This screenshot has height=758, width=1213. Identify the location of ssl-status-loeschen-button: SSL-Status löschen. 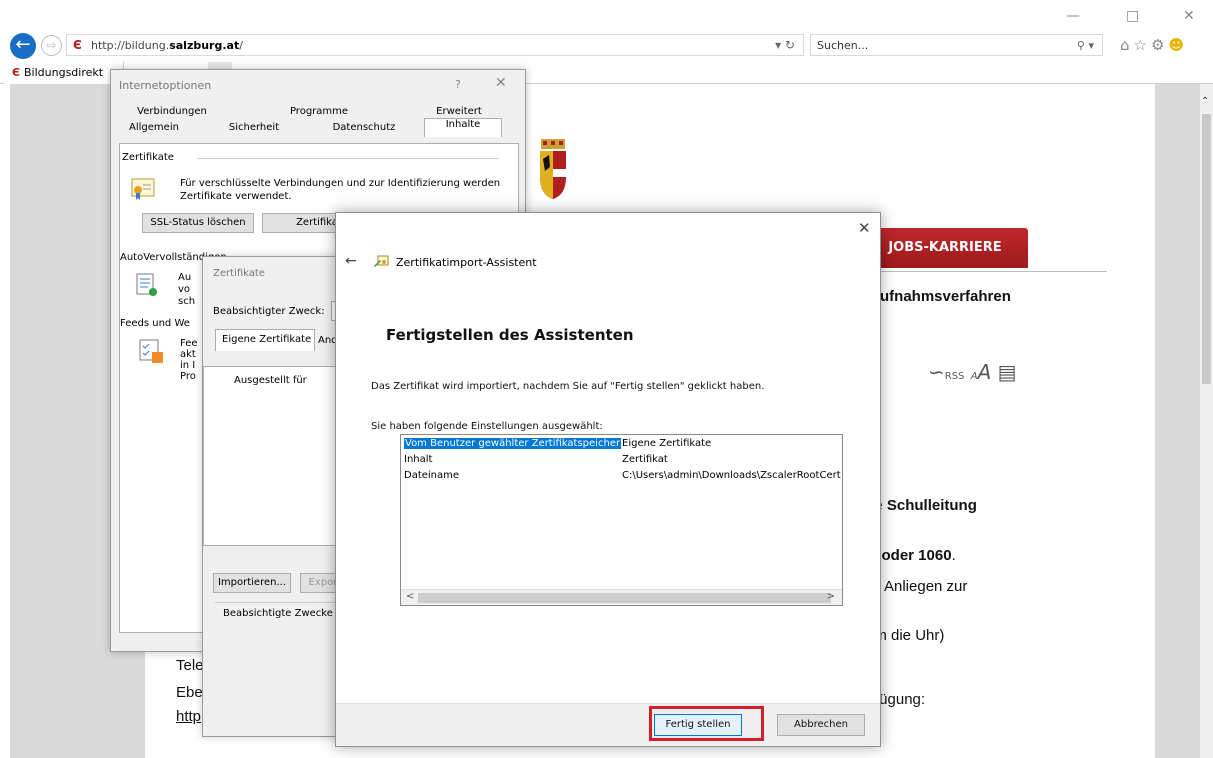
(198, 223).